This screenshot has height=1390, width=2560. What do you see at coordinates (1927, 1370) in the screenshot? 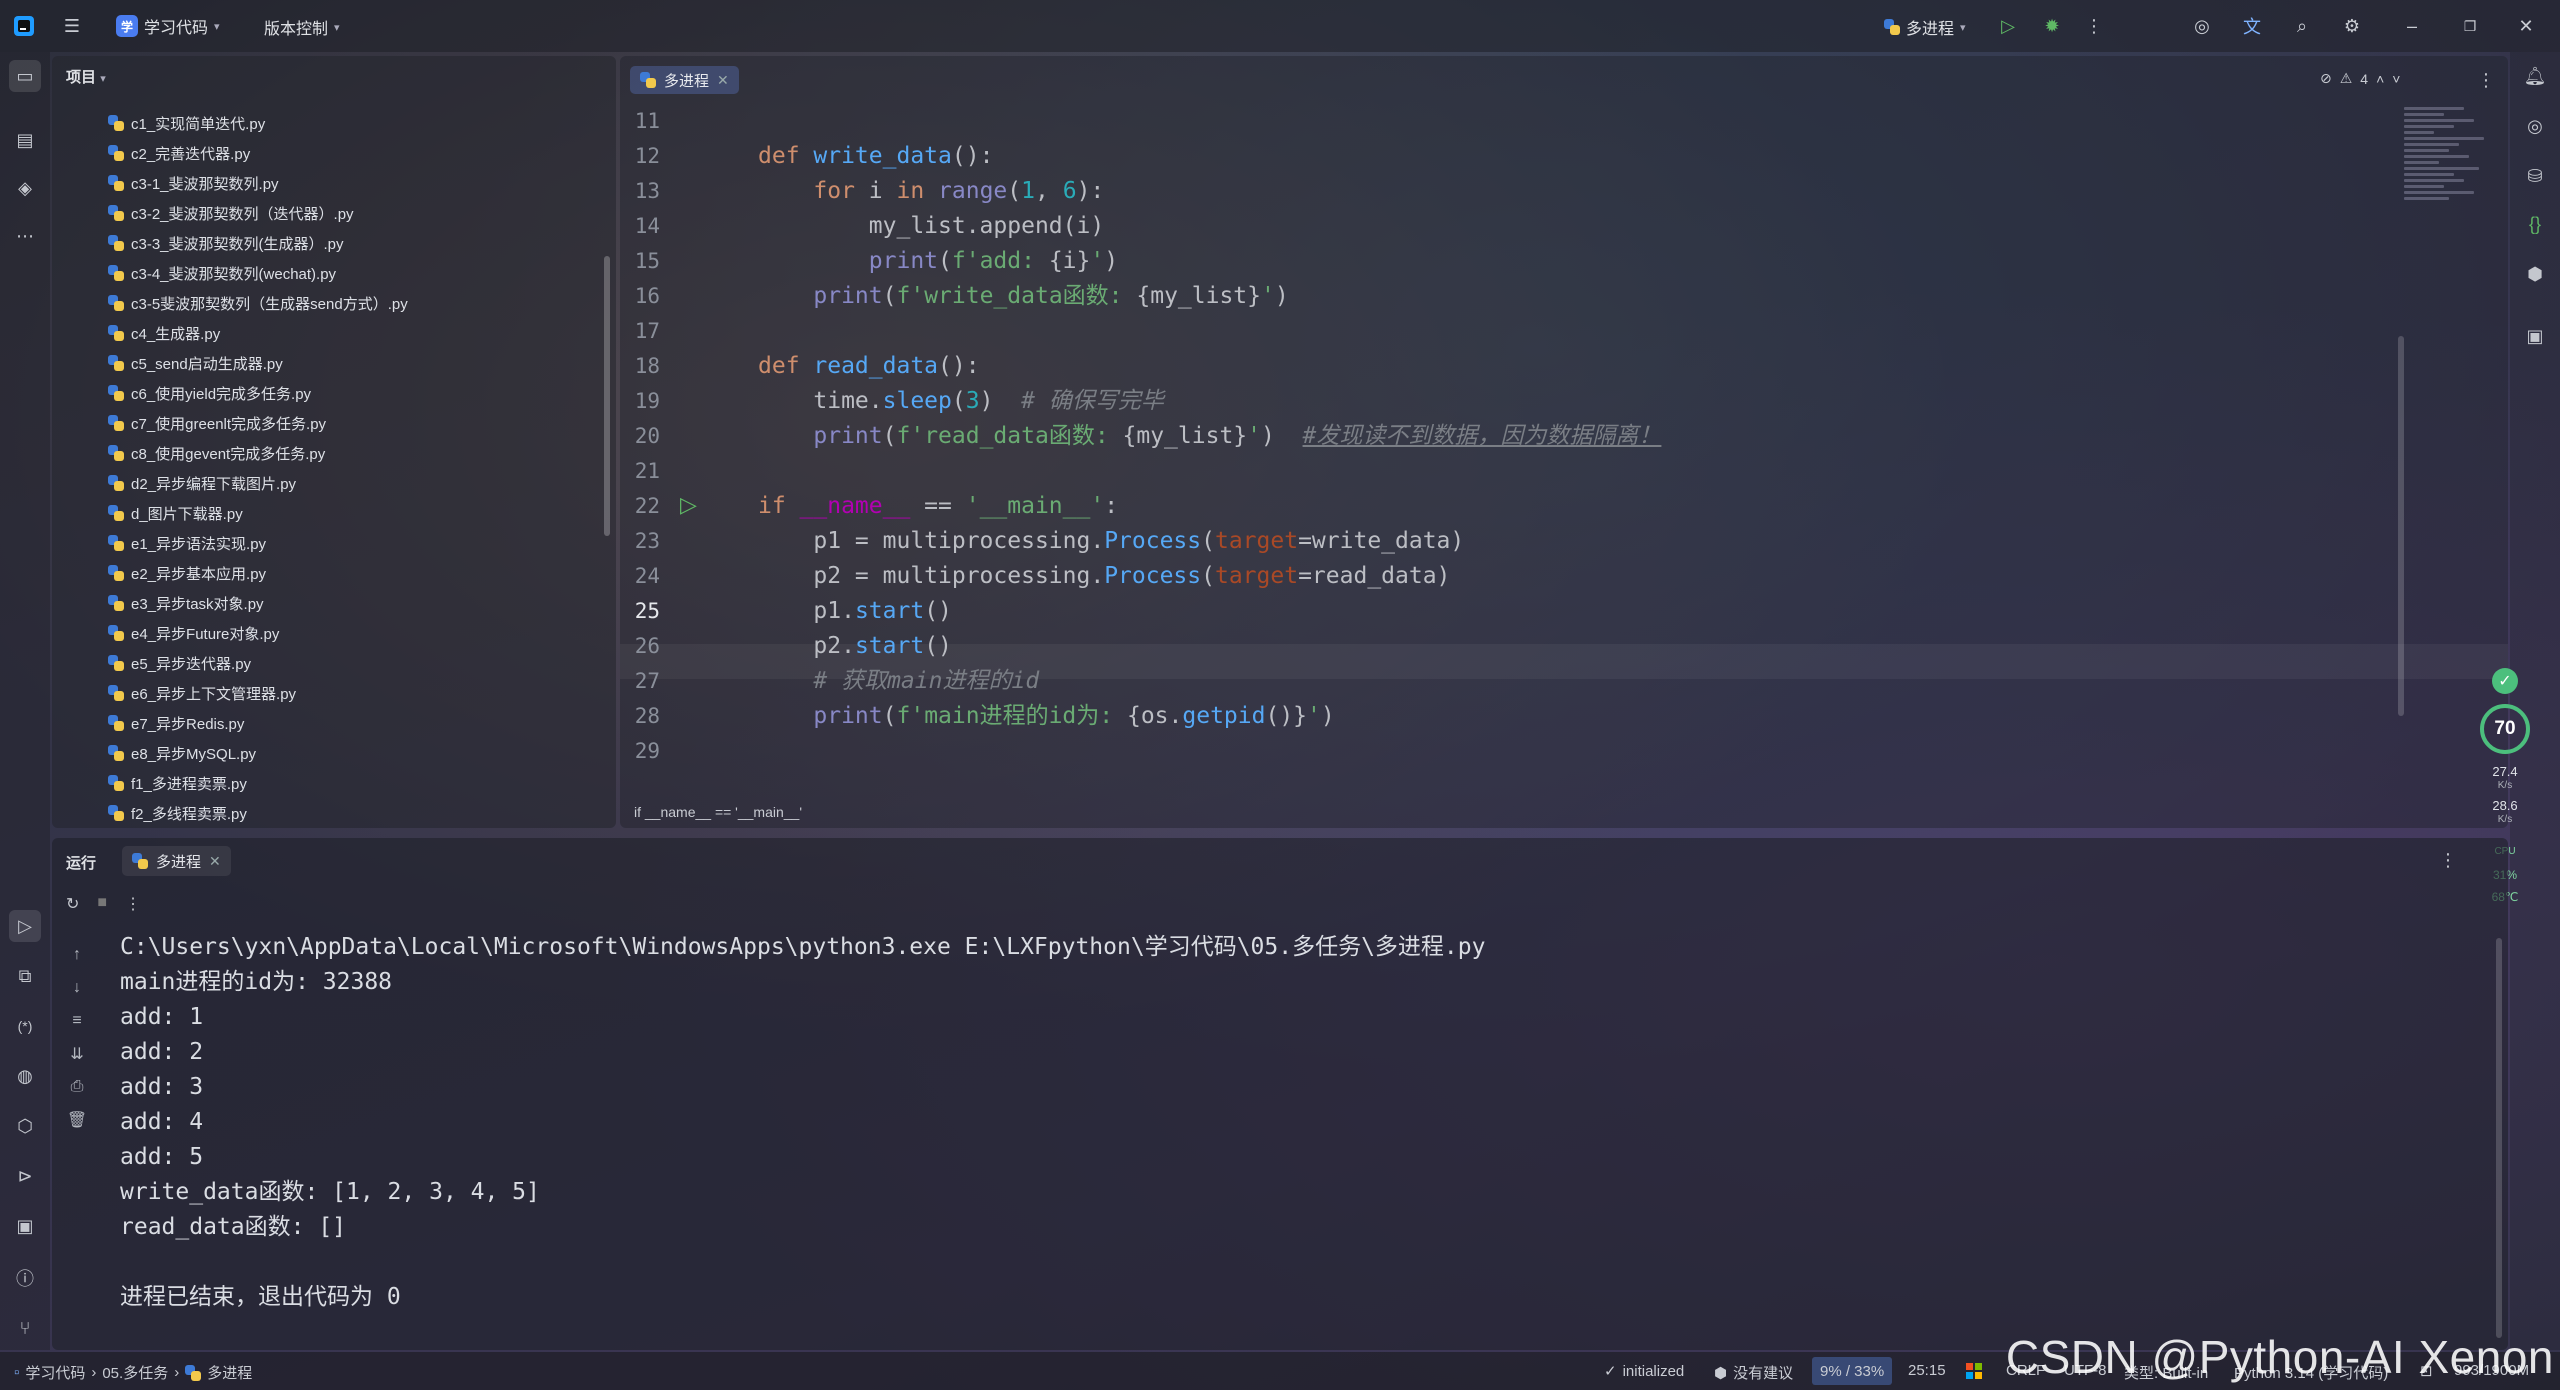
I see `cursor-position: 25:15` at bounding box center [1927, 1370].